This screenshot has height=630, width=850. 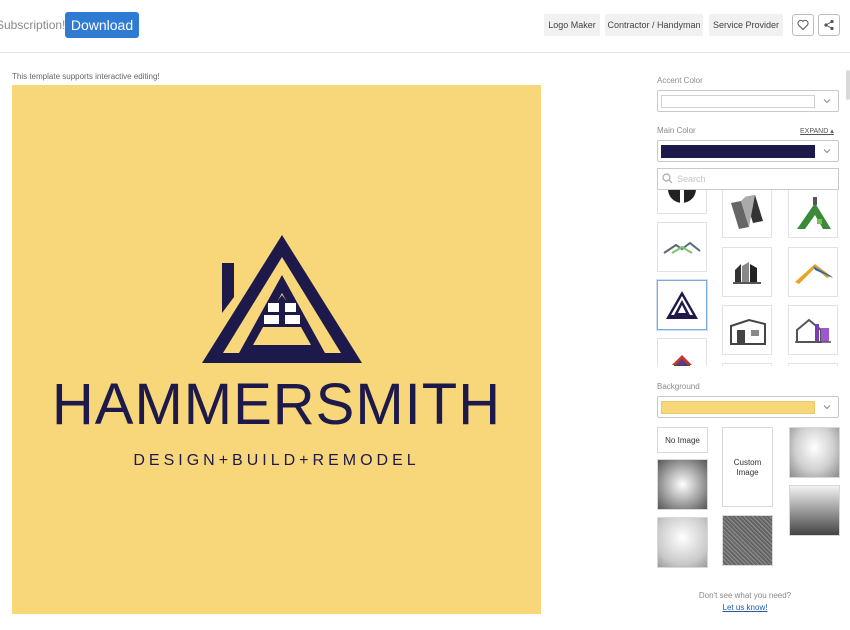 I want to click on accent-color-label: Accent Color, so click(x=680, y=80).